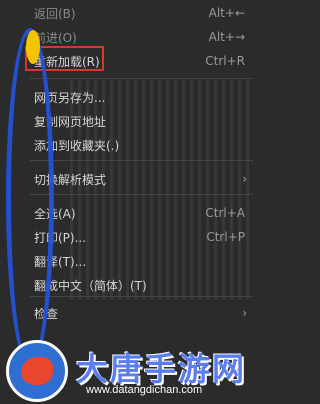  What do you see at coordinates (226, 37) in the screenshot?
I see `menu-item-shortcut: Alt+→` at bounding box center [226, 37].